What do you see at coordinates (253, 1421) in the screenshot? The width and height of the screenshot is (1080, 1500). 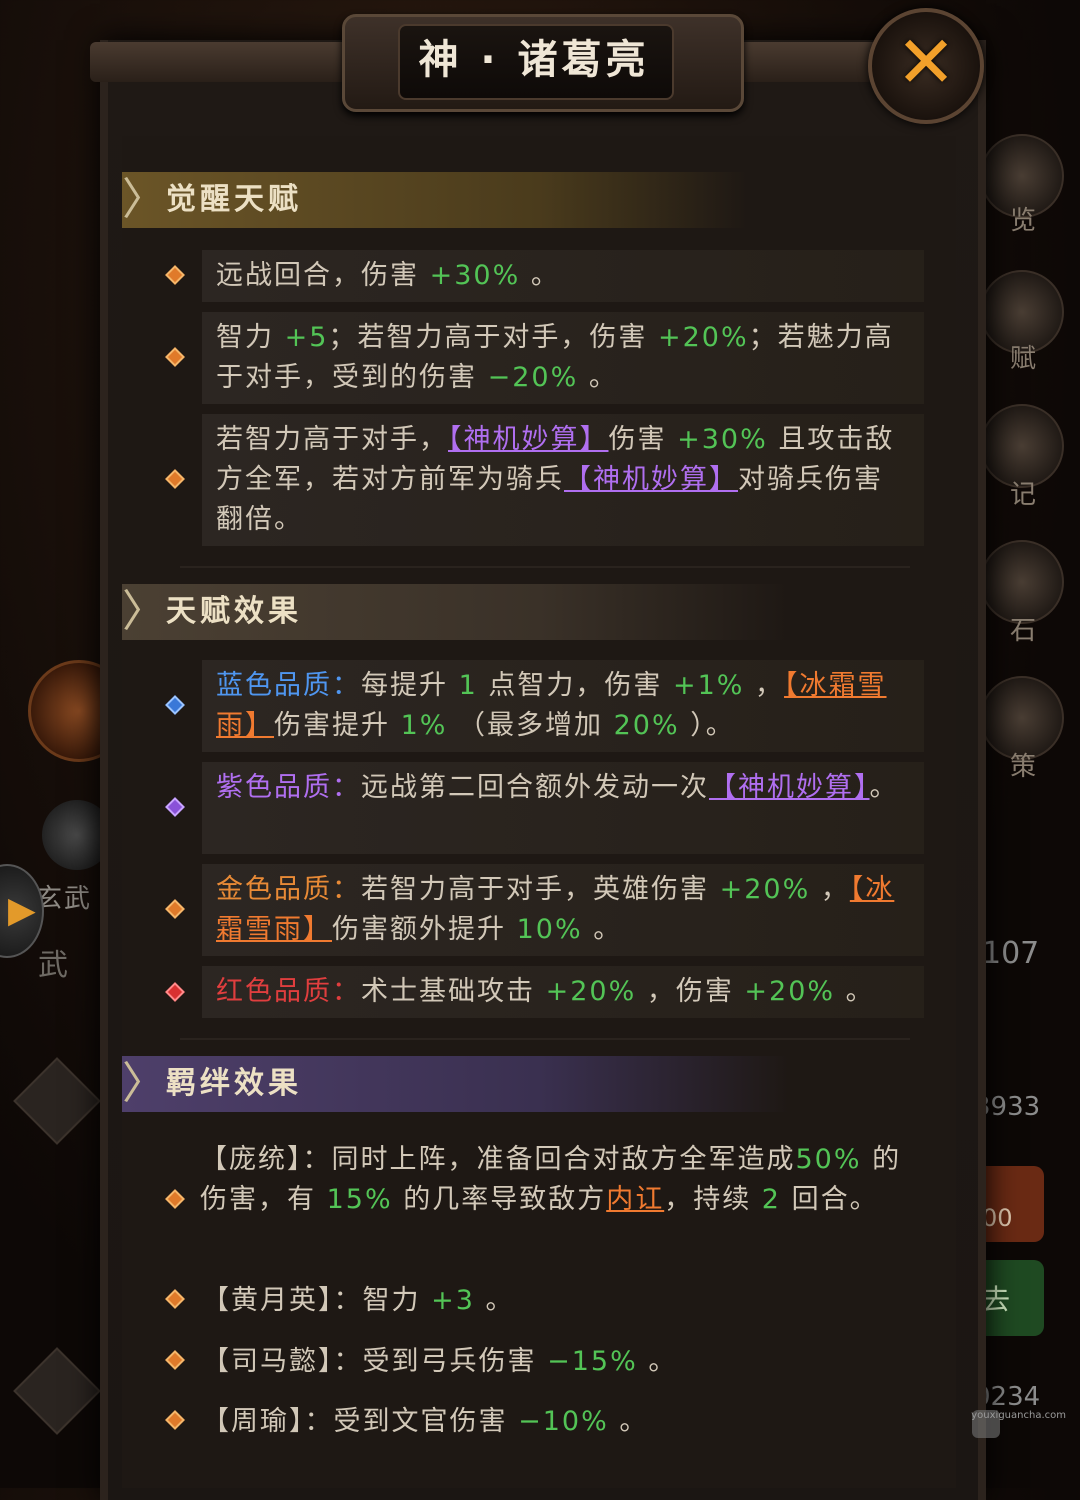 I see `bond-hero-name: 【周瑜】` at bounding box center [253, 1421].